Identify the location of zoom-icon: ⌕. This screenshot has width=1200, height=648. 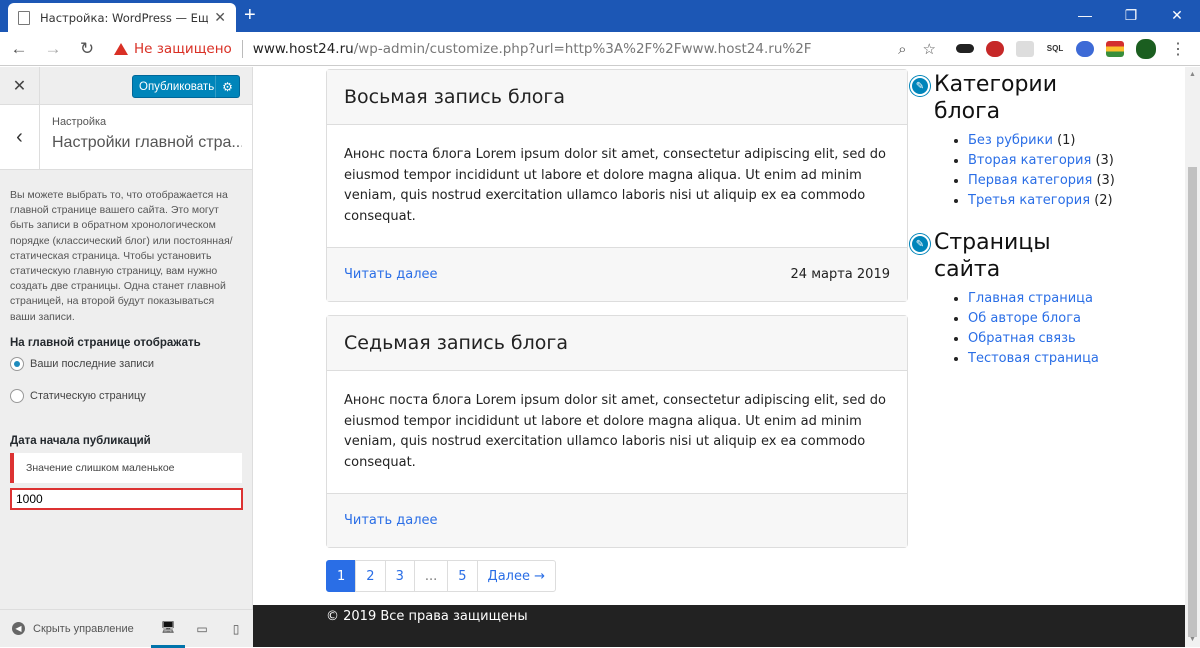
(902, 49).